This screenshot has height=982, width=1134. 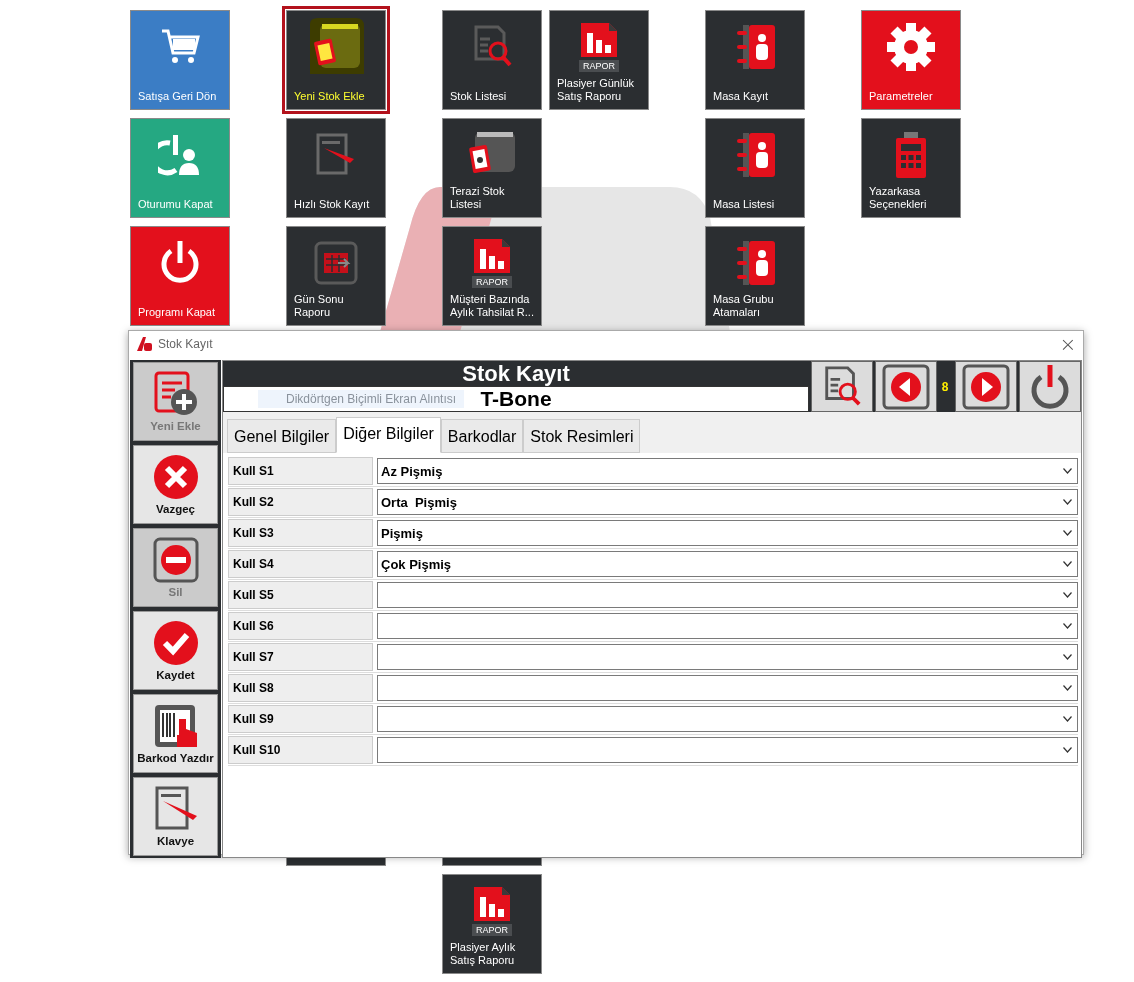 I want to click on overlay-hint: Dikdörtgen Biçimli Ekran Alıntısı, so click(x=361, y=399).